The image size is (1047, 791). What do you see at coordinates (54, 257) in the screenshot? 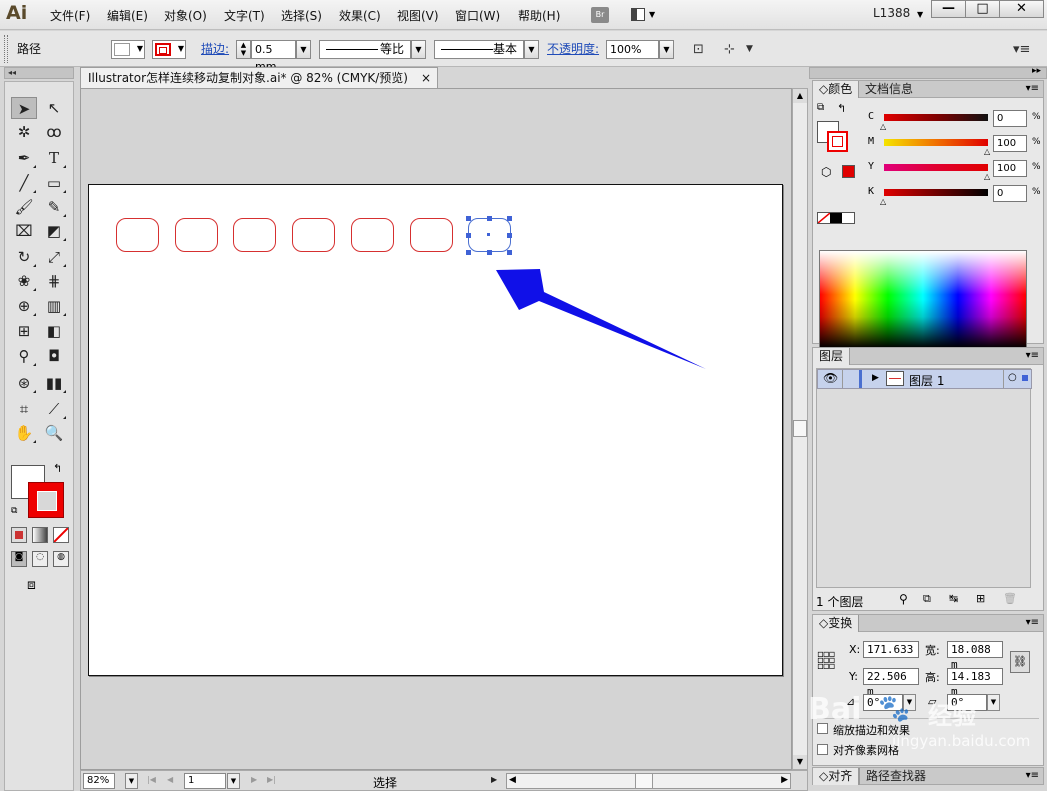
I see `scale-tool-icon: ⤢` at bounding box center [54, 257].